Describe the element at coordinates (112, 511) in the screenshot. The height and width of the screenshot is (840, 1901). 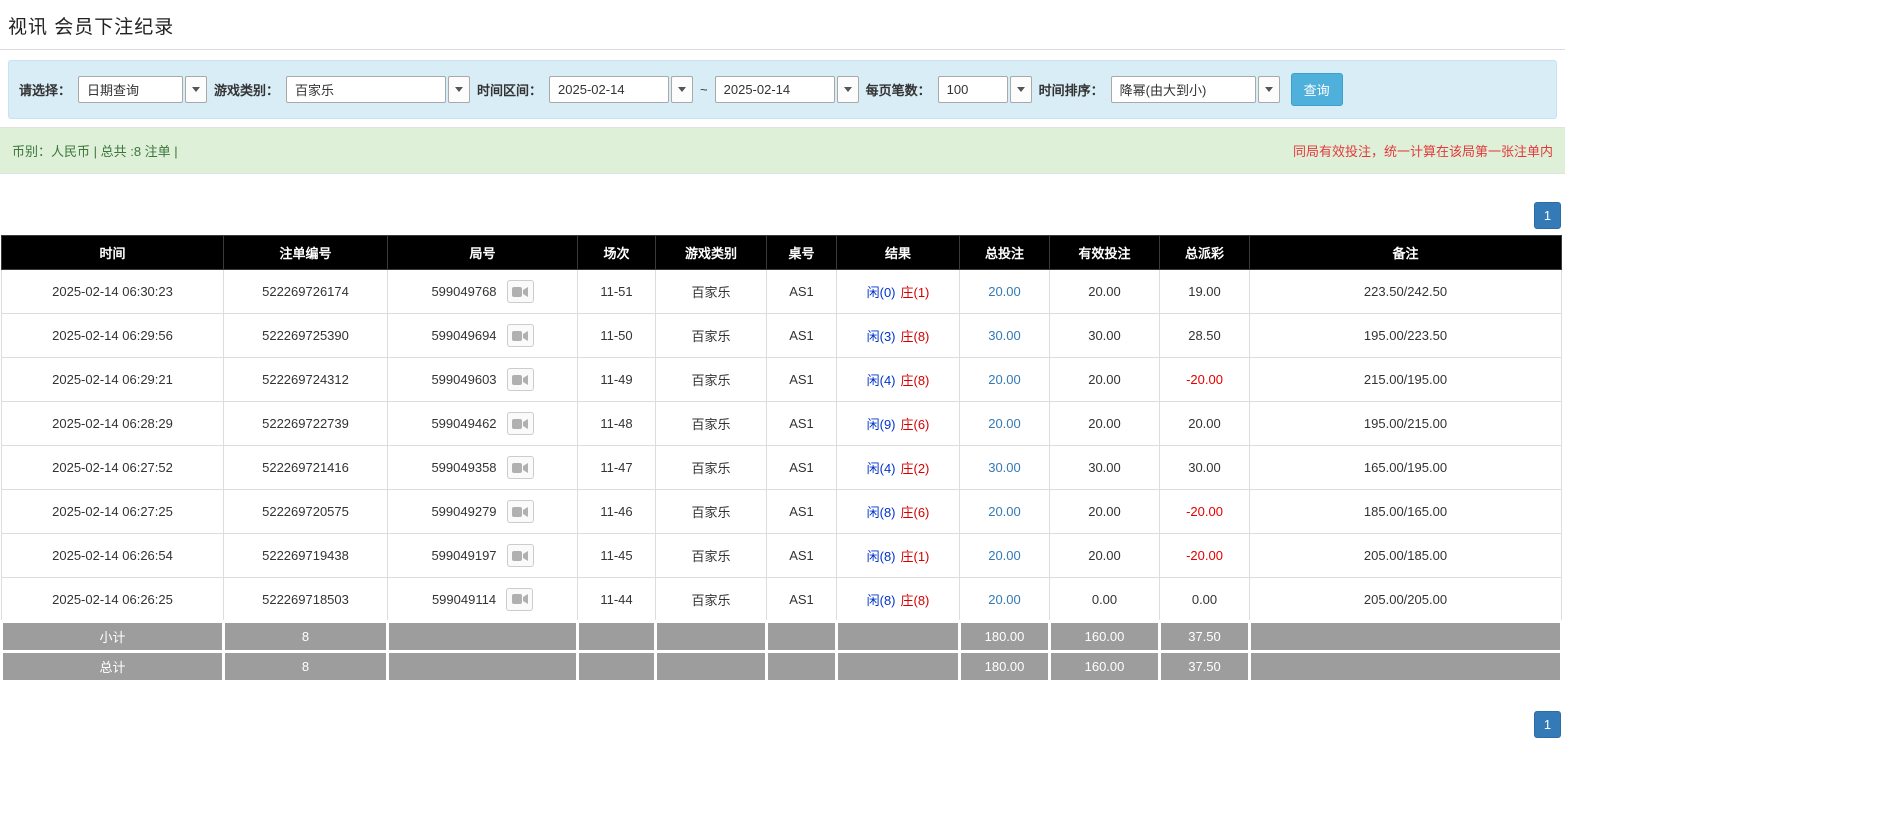
I see `time-cell: 2025-02-14 06:27:25` at that location.